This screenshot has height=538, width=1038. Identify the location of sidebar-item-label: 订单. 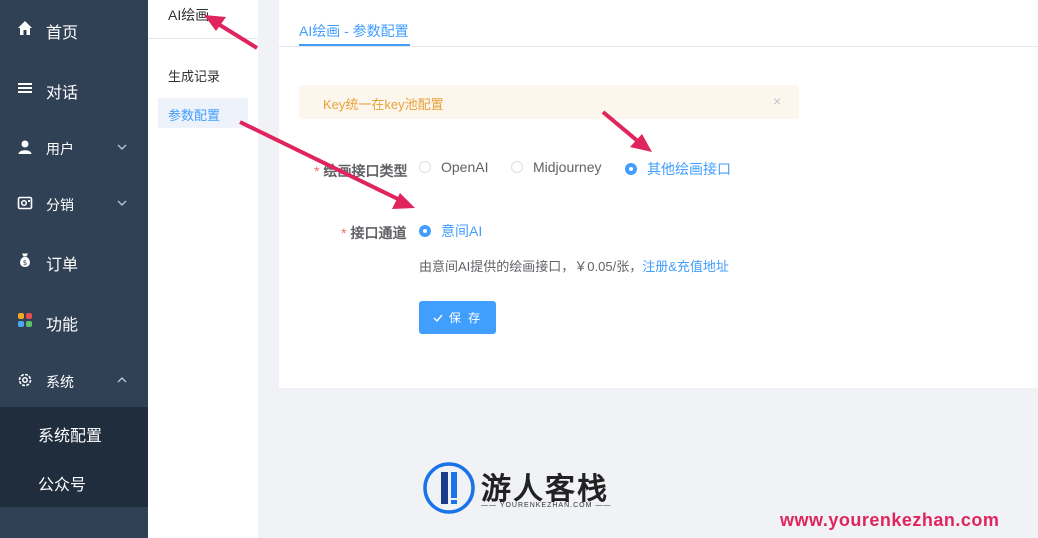
(62, 265).